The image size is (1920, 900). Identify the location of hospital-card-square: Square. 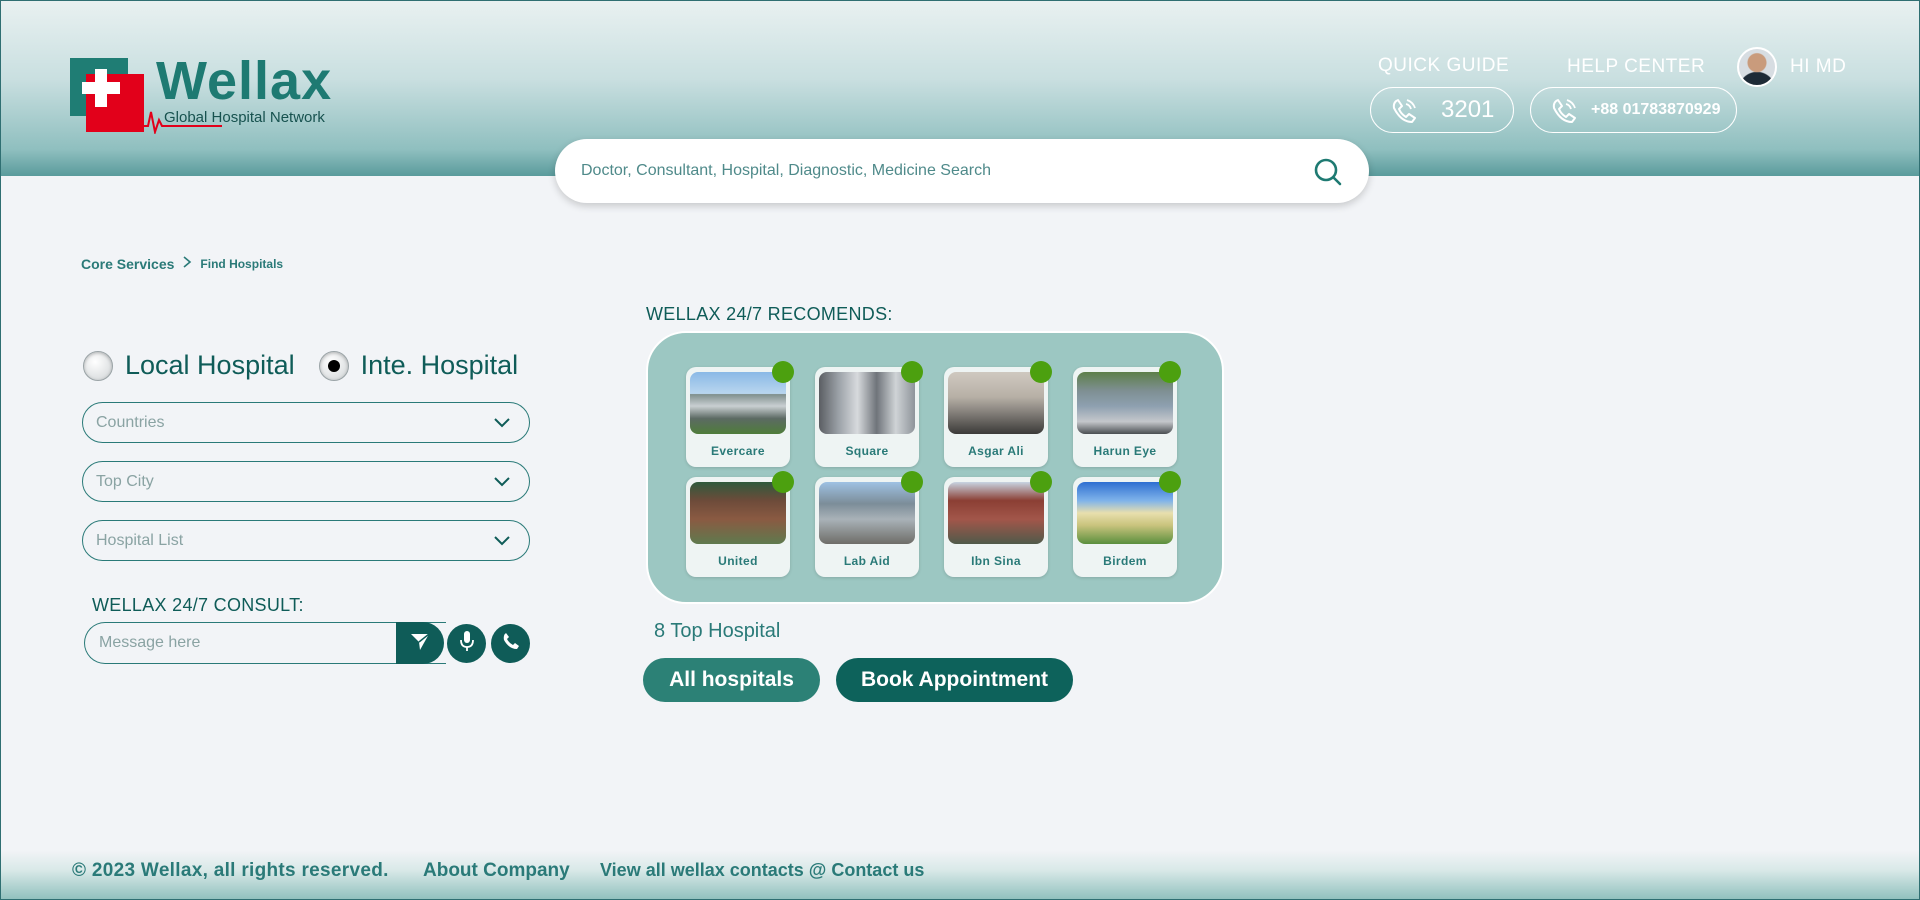
(869, 414).